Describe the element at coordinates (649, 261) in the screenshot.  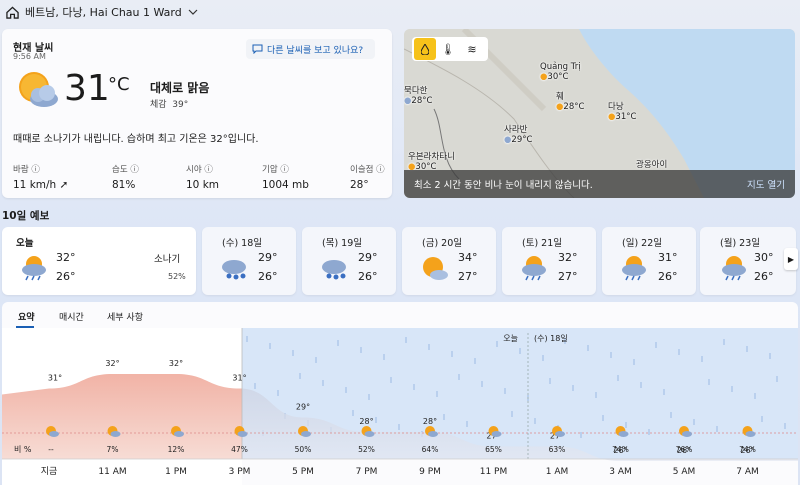
I see `day-card: (일) 22일 31° 26°` at that location.